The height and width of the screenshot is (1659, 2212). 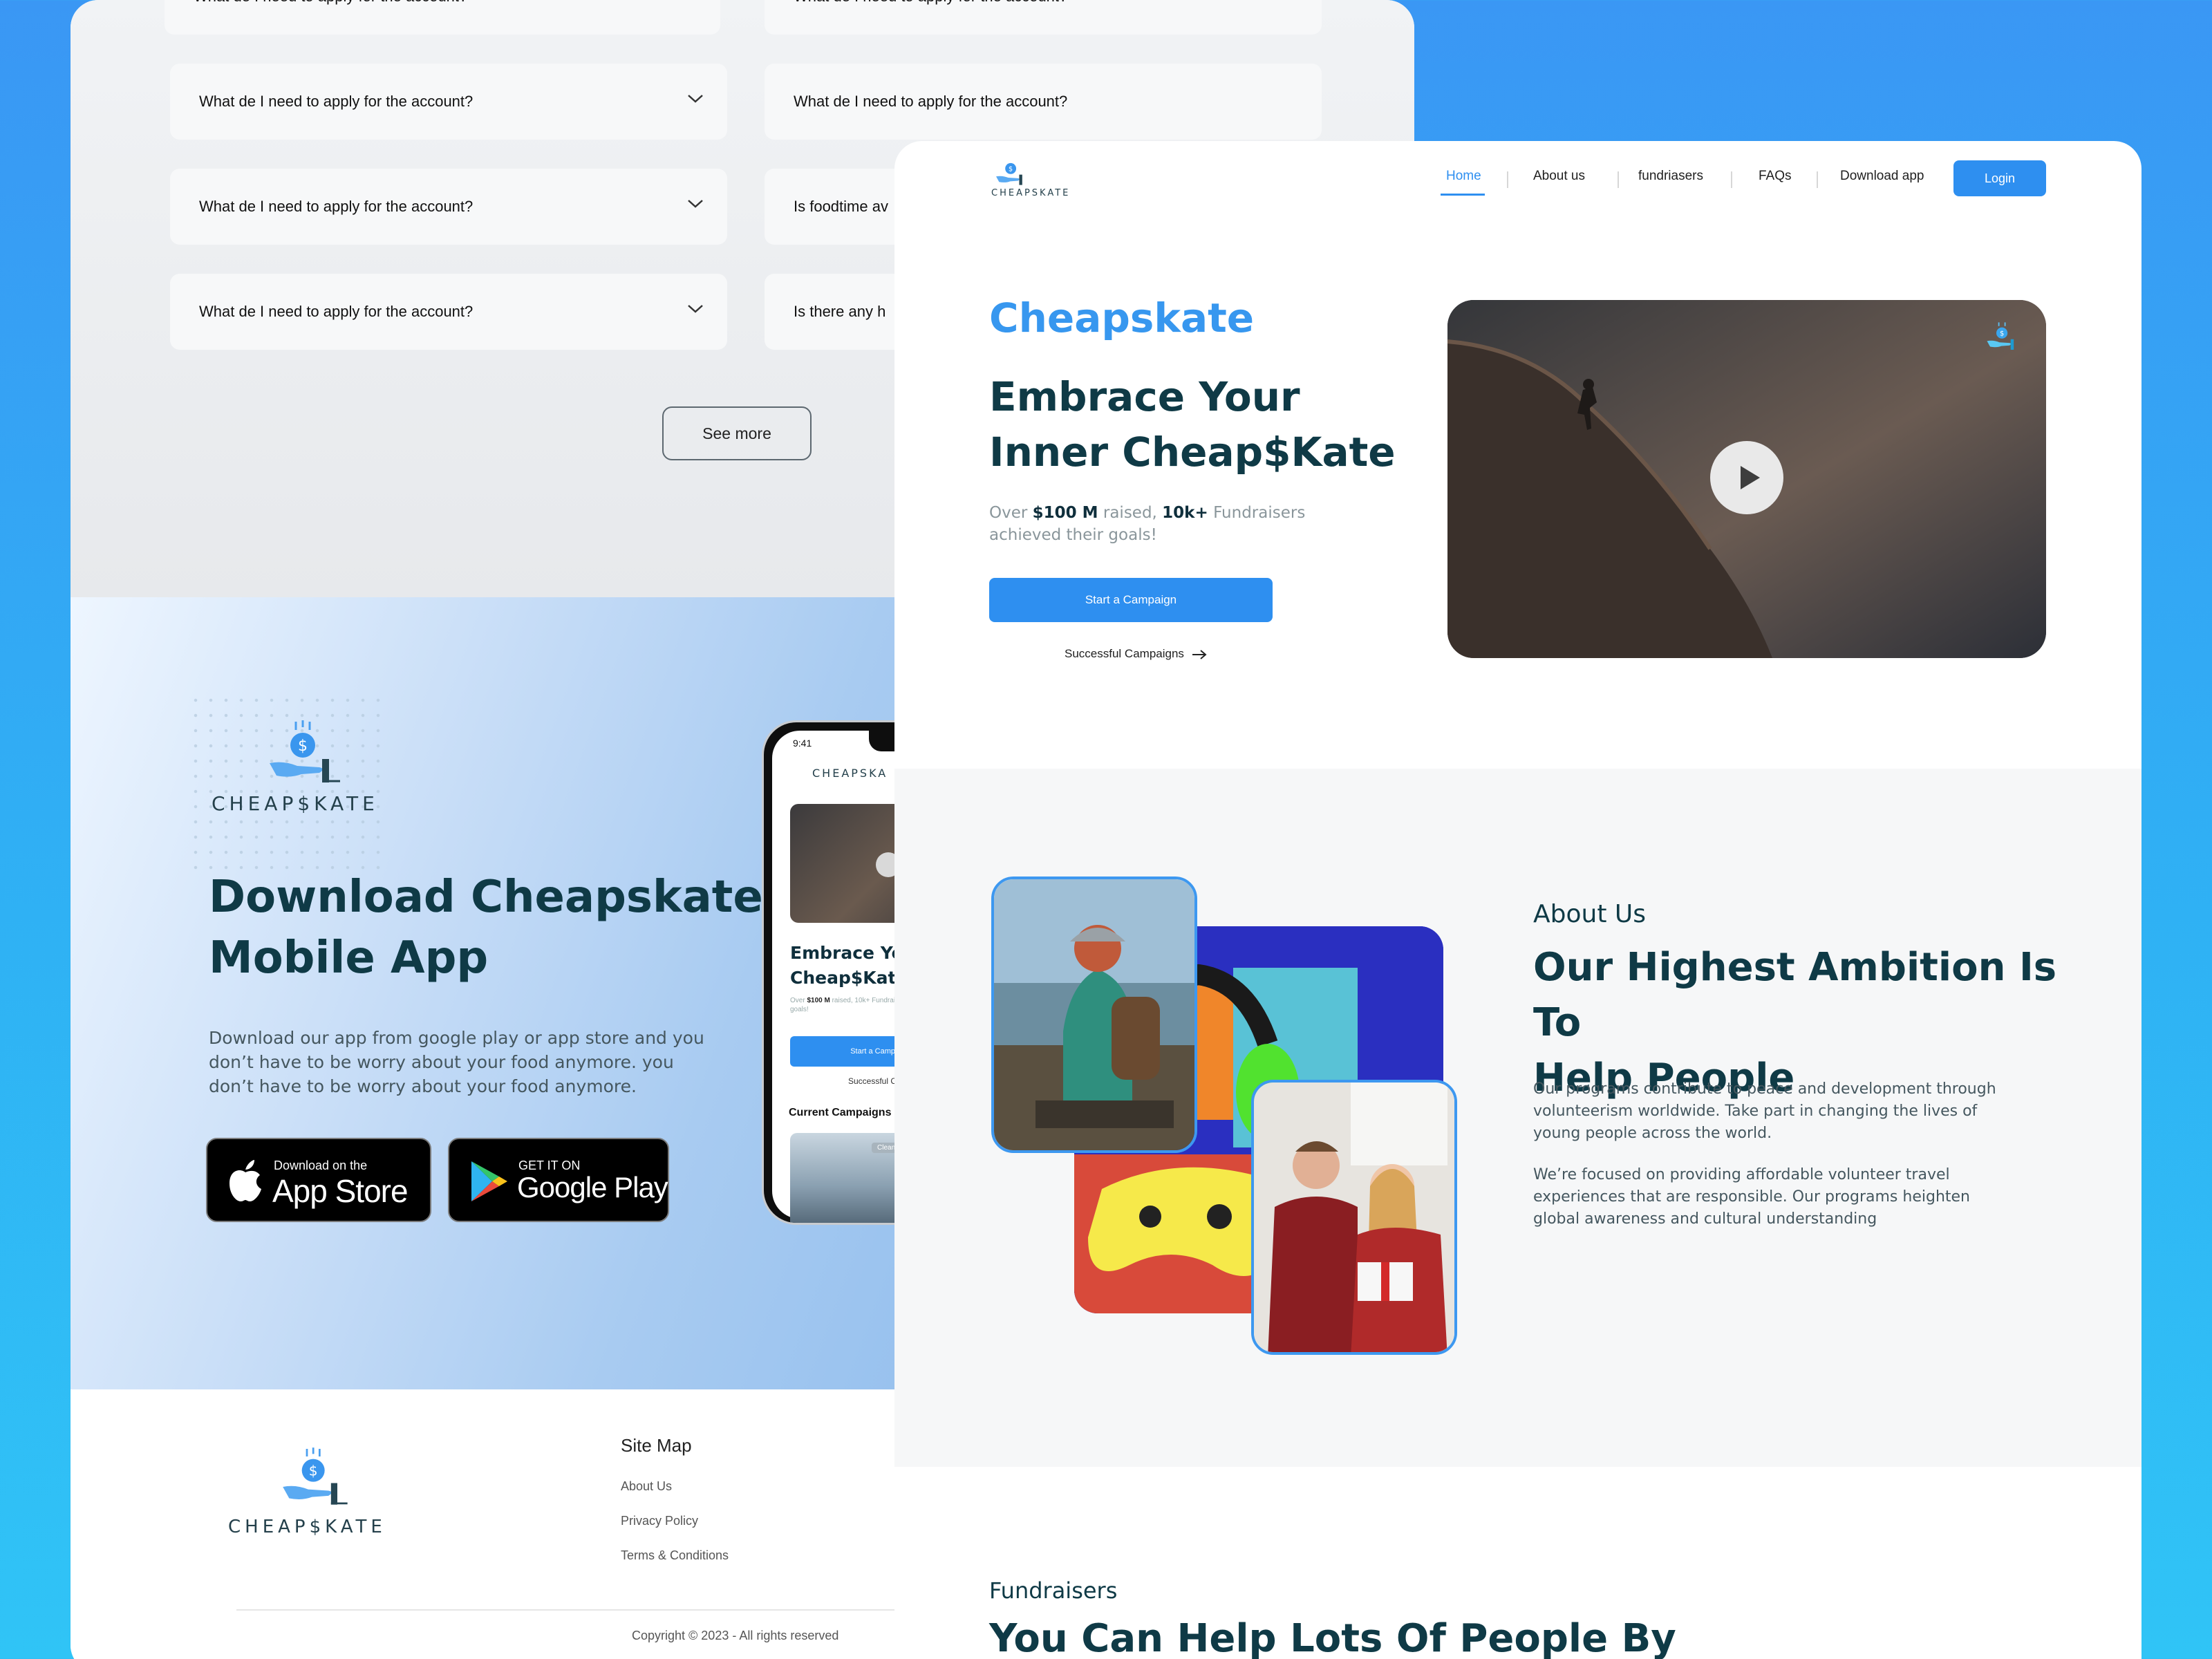 I want to click on hero-video: $, so click(x=1746, y=479).